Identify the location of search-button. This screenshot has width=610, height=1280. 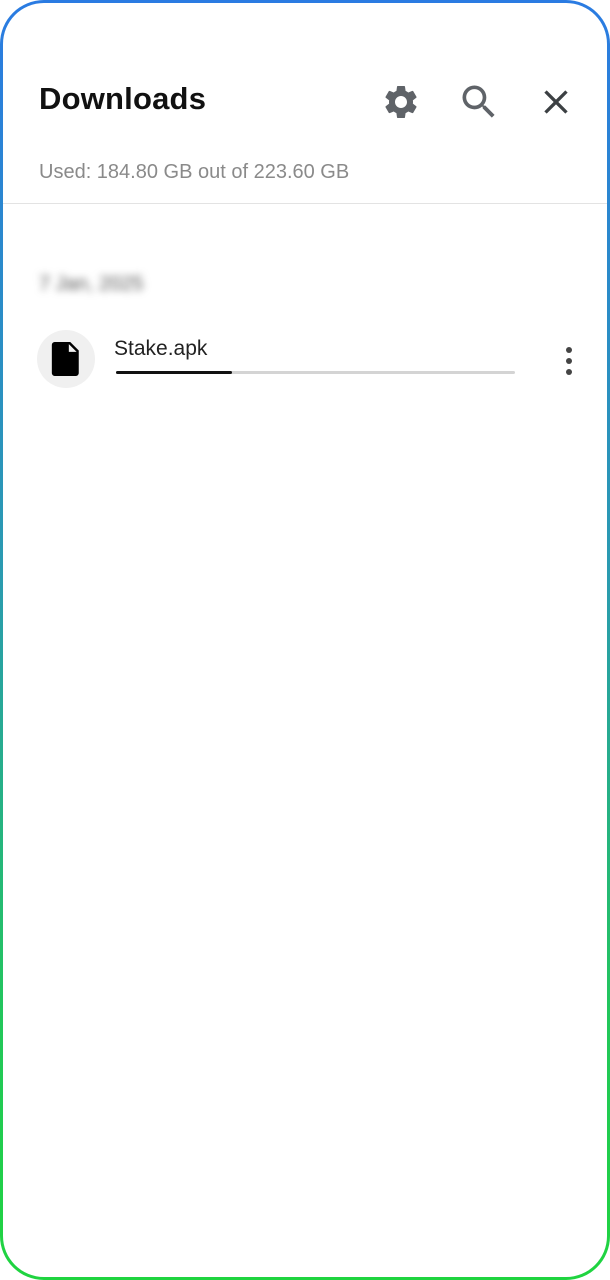
(479, 102).